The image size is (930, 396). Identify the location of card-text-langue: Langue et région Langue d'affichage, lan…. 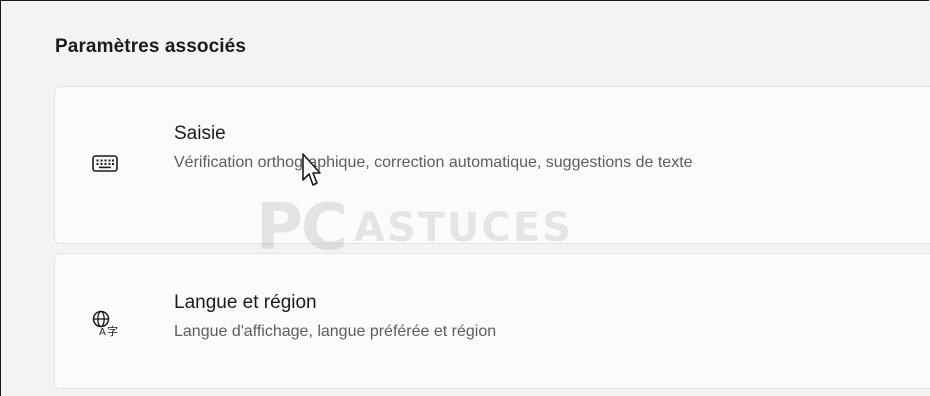
(533, 317).